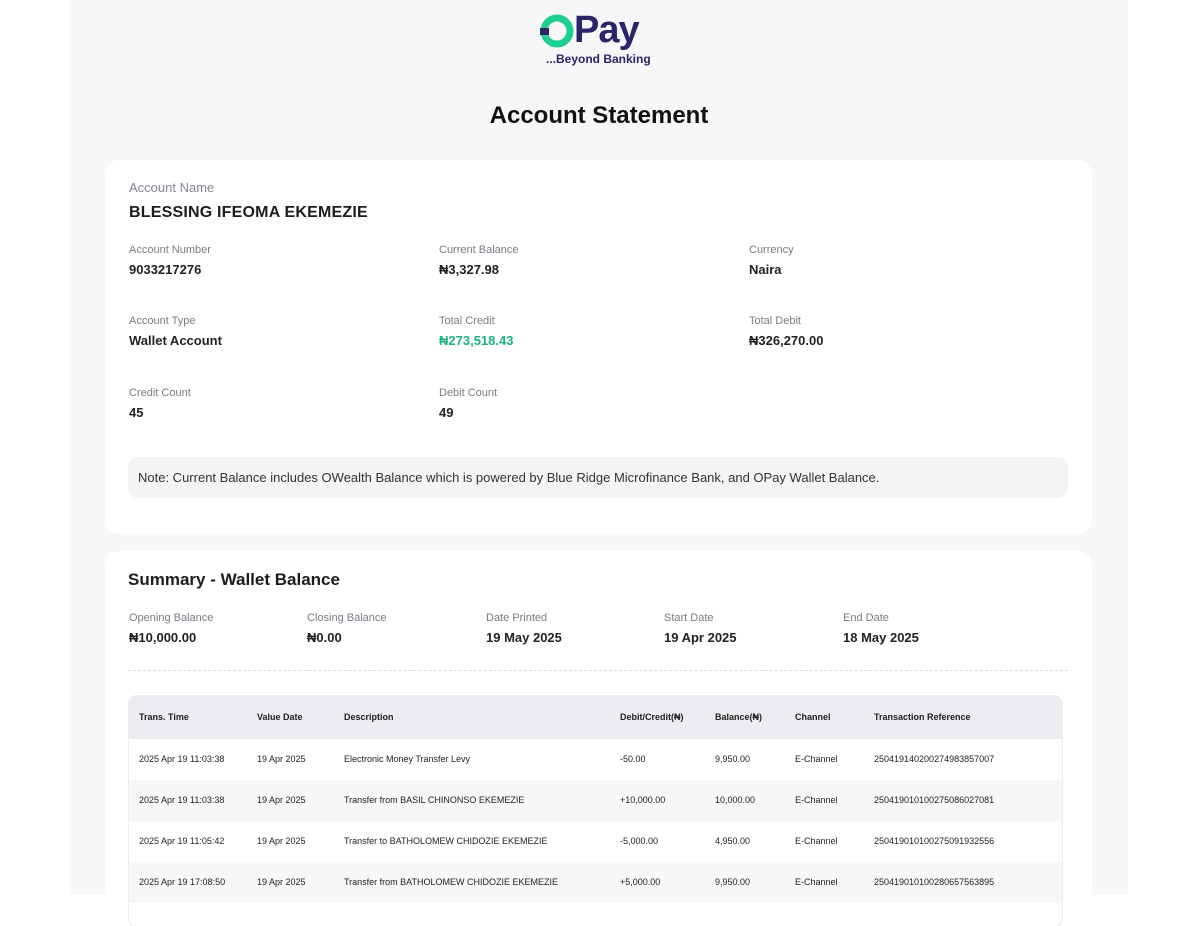  I want to click on cell-amount: -5,000.00, so click(639, 841).